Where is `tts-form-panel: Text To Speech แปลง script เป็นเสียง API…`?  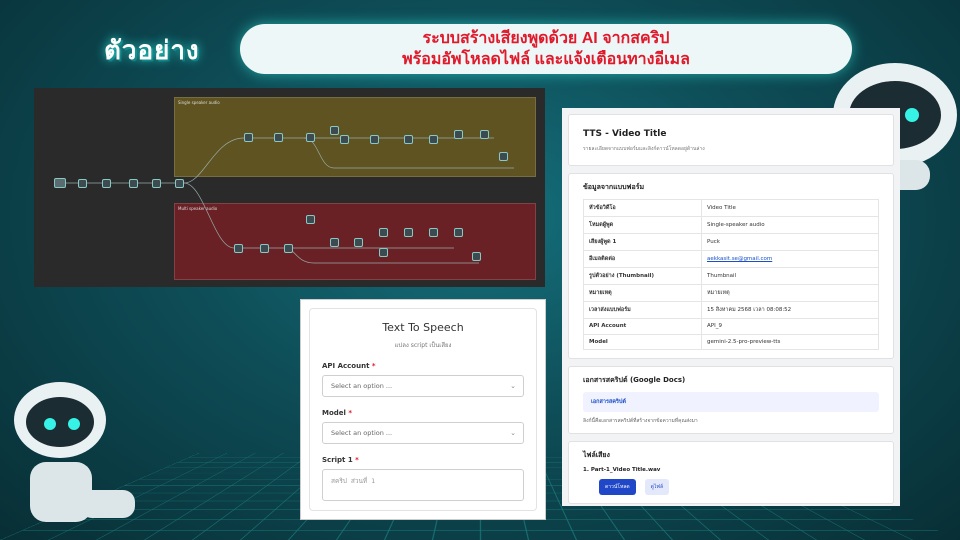
tts-form-panel: Text To Speech แปลง script เป็นเสียง API… is located at coordinates (423, 409).